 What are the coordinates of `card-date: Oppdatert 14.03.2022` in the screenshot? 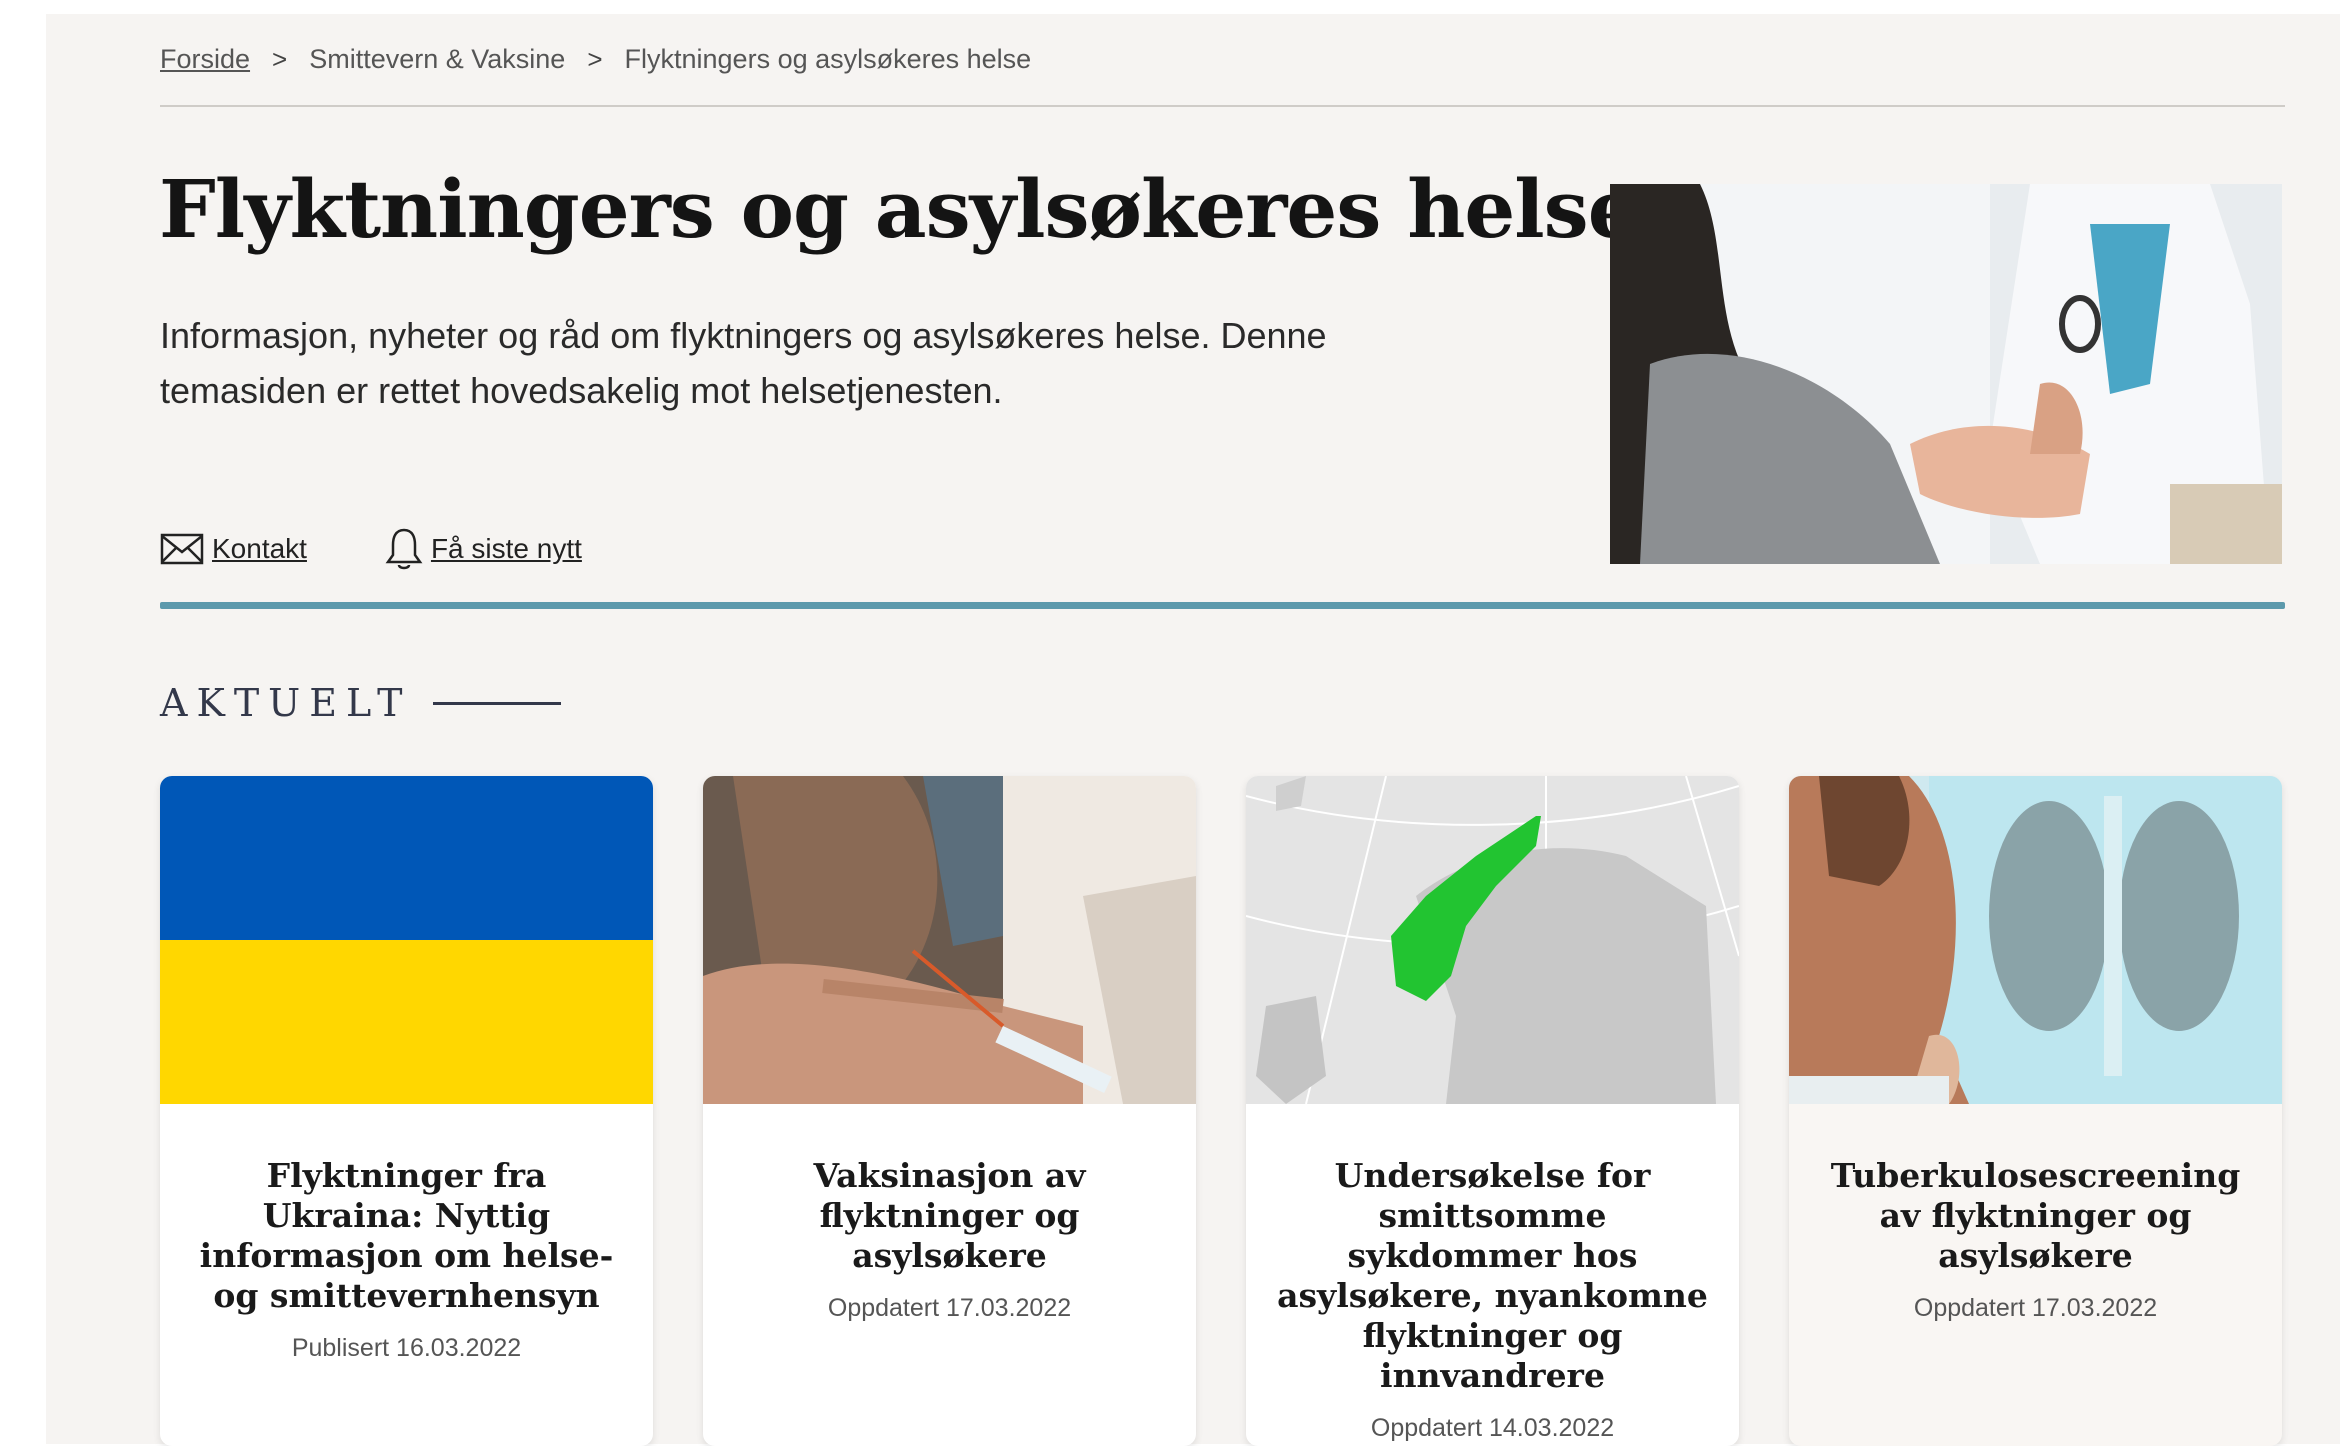 It's located at (1492, 1428).